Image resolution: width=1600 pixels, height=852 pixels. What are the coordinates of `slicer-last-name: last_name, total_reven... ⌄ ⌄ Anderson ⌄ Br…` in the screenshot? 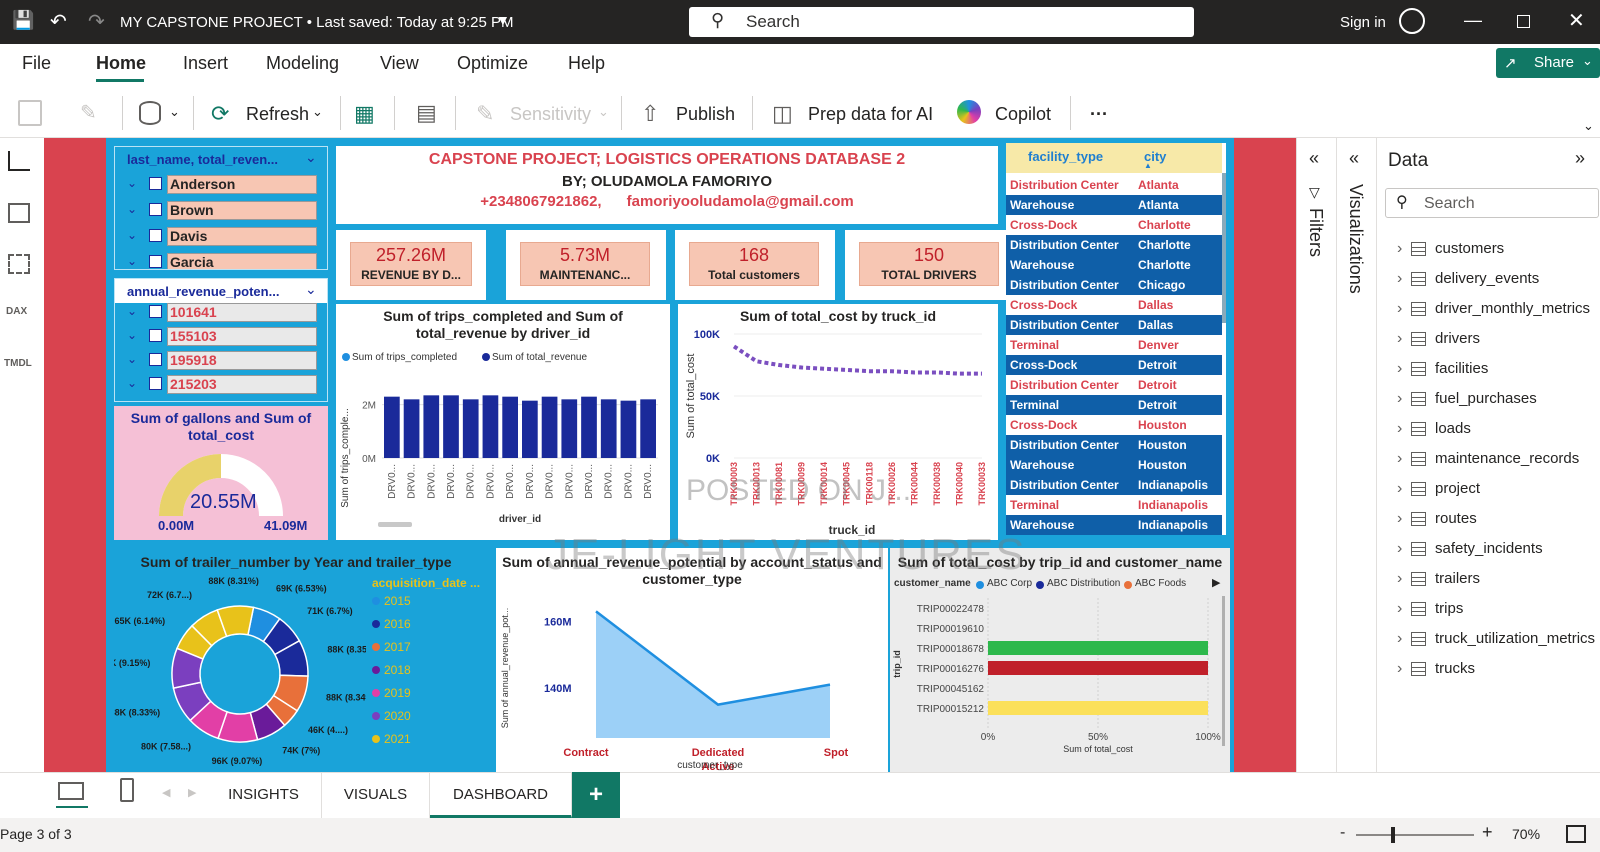 It's located at (221, 208).